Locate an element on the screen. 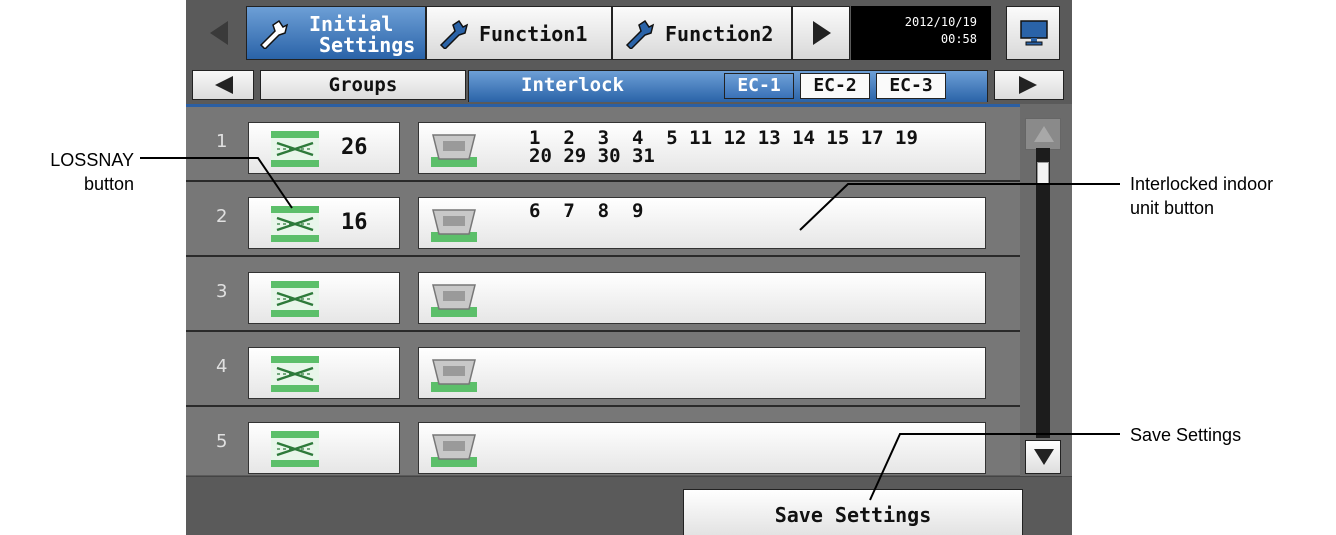  row-number: 3 is located at coordinates (222, 291).